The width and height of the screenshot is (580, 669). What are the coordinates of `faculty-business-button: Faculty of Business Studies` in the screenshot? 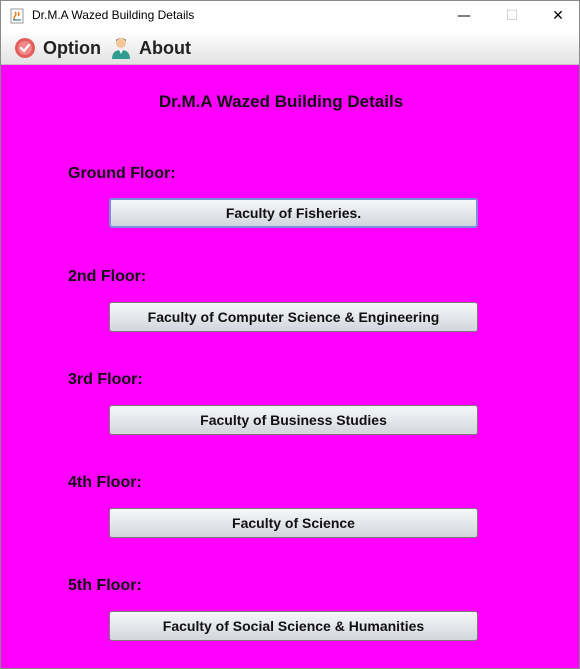 It's located at (293, 420).